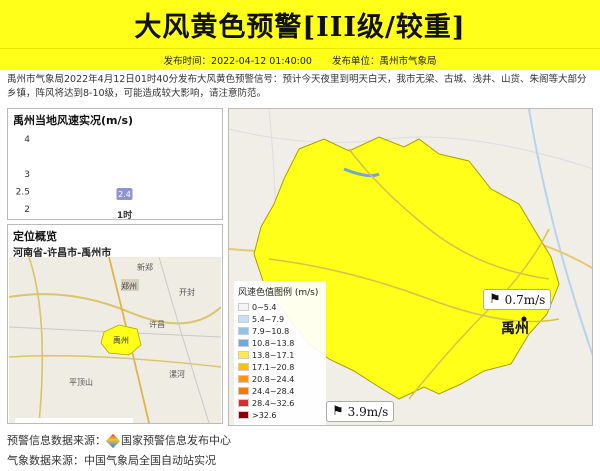 This screenshot has width=600, height=471. I want to click on inset-legend-title: 图例, so click(74, 421).